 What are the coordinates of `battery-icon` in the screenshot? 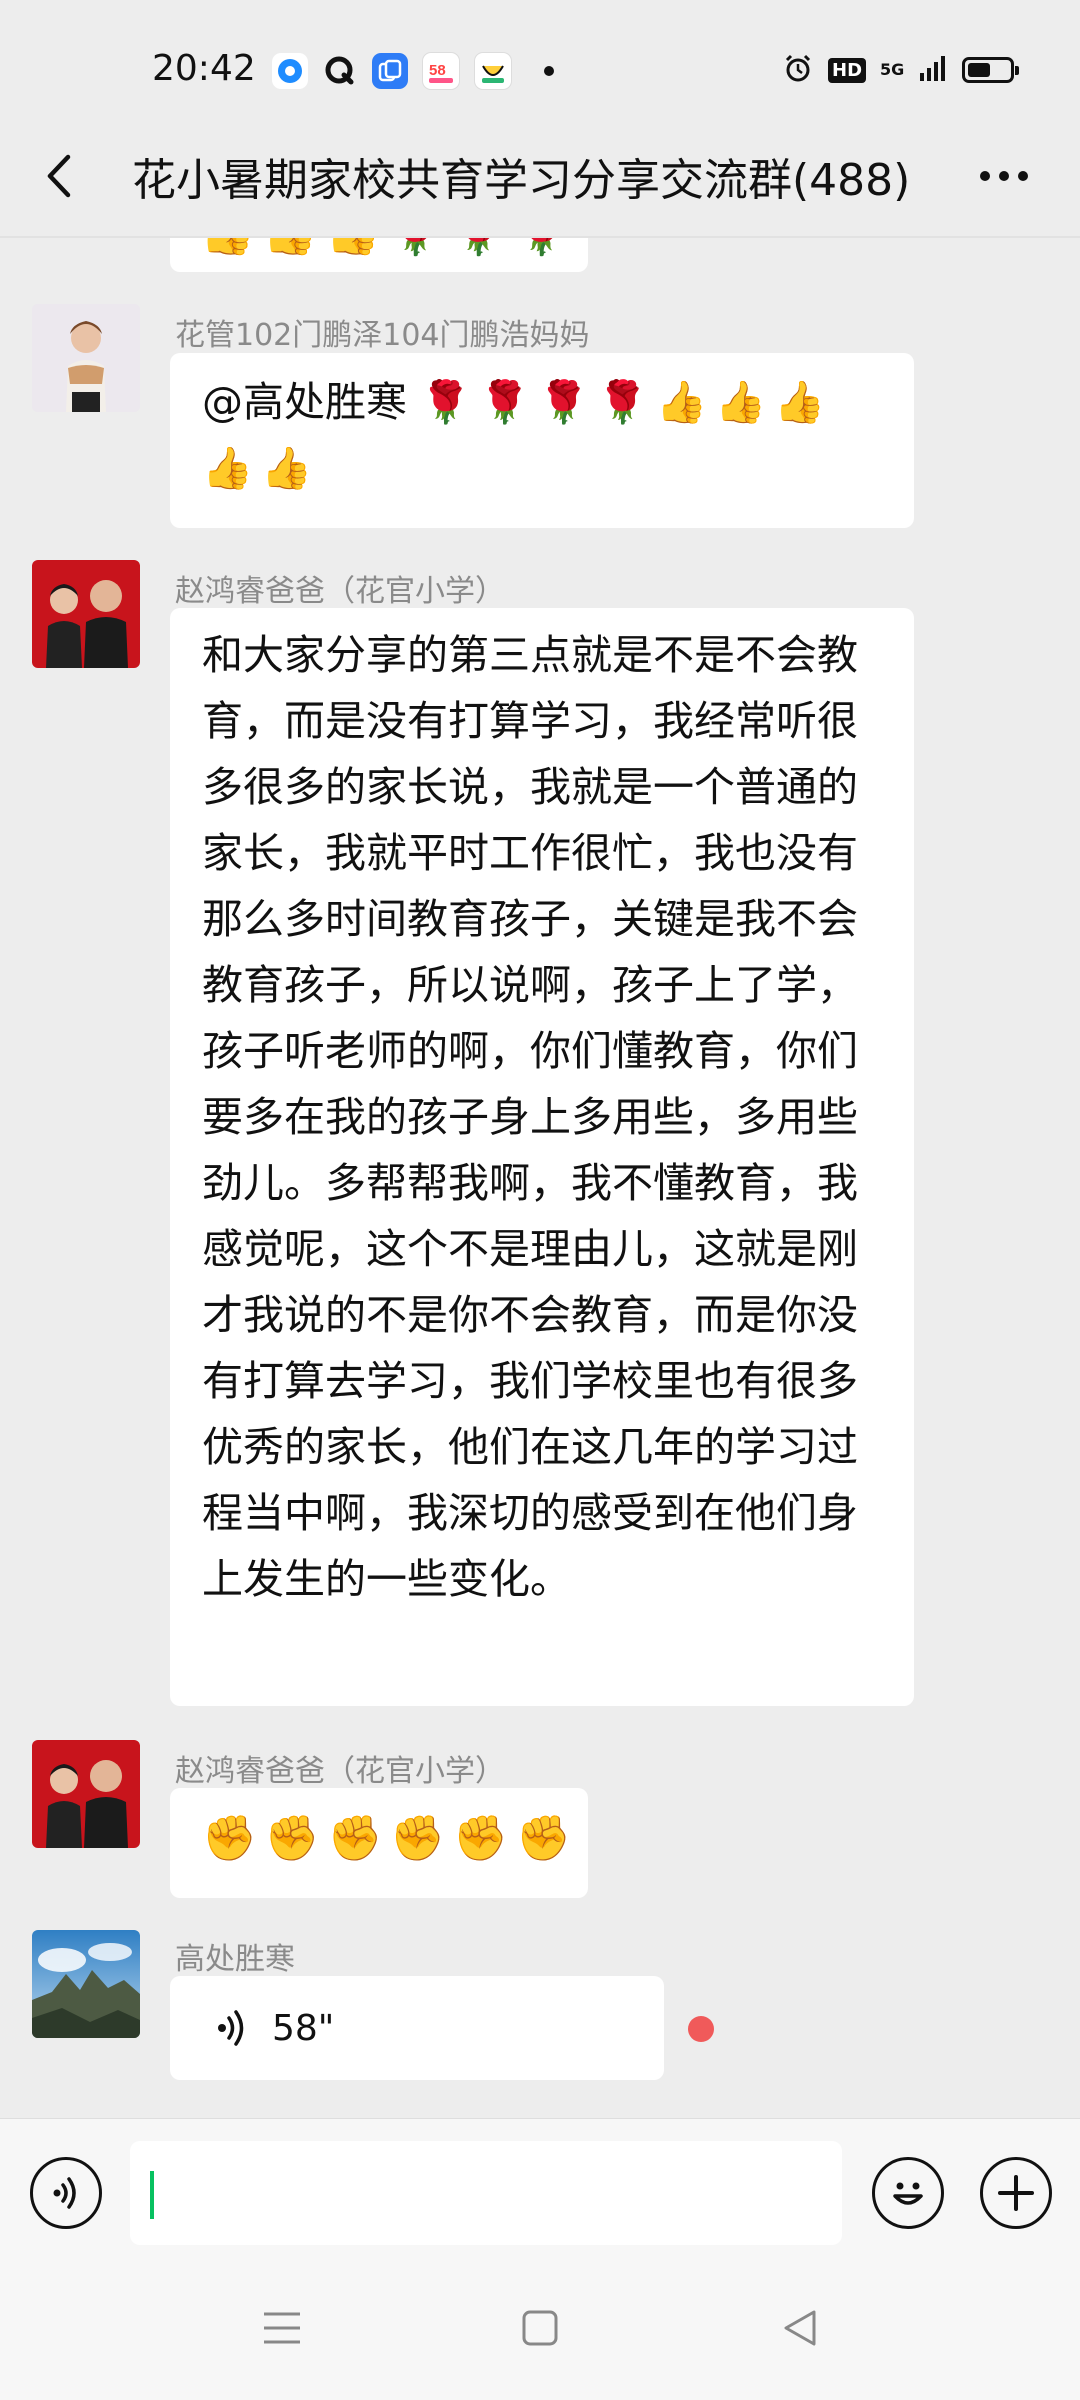 It's located at (991, 70).